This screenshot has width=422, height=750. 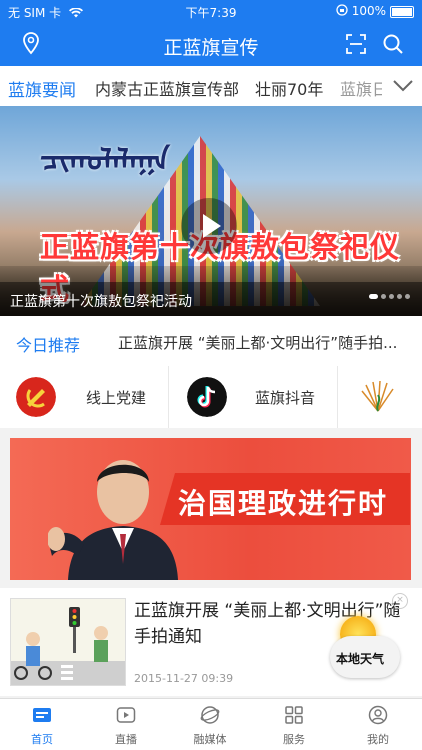 I want to click on tab-lanqi-news: 蓝旗要闻, so click(x=42, y=88).